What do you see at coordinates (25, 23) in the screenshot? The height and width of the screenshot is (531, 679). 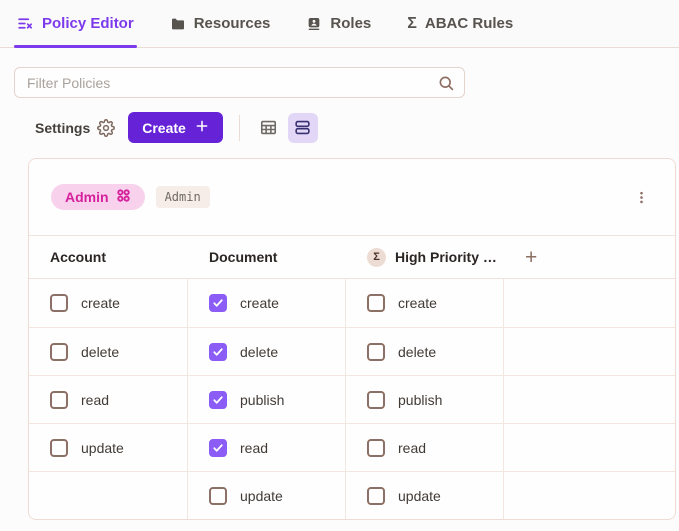 I see `policy-editor-icon` at bounding box center [25, 23].